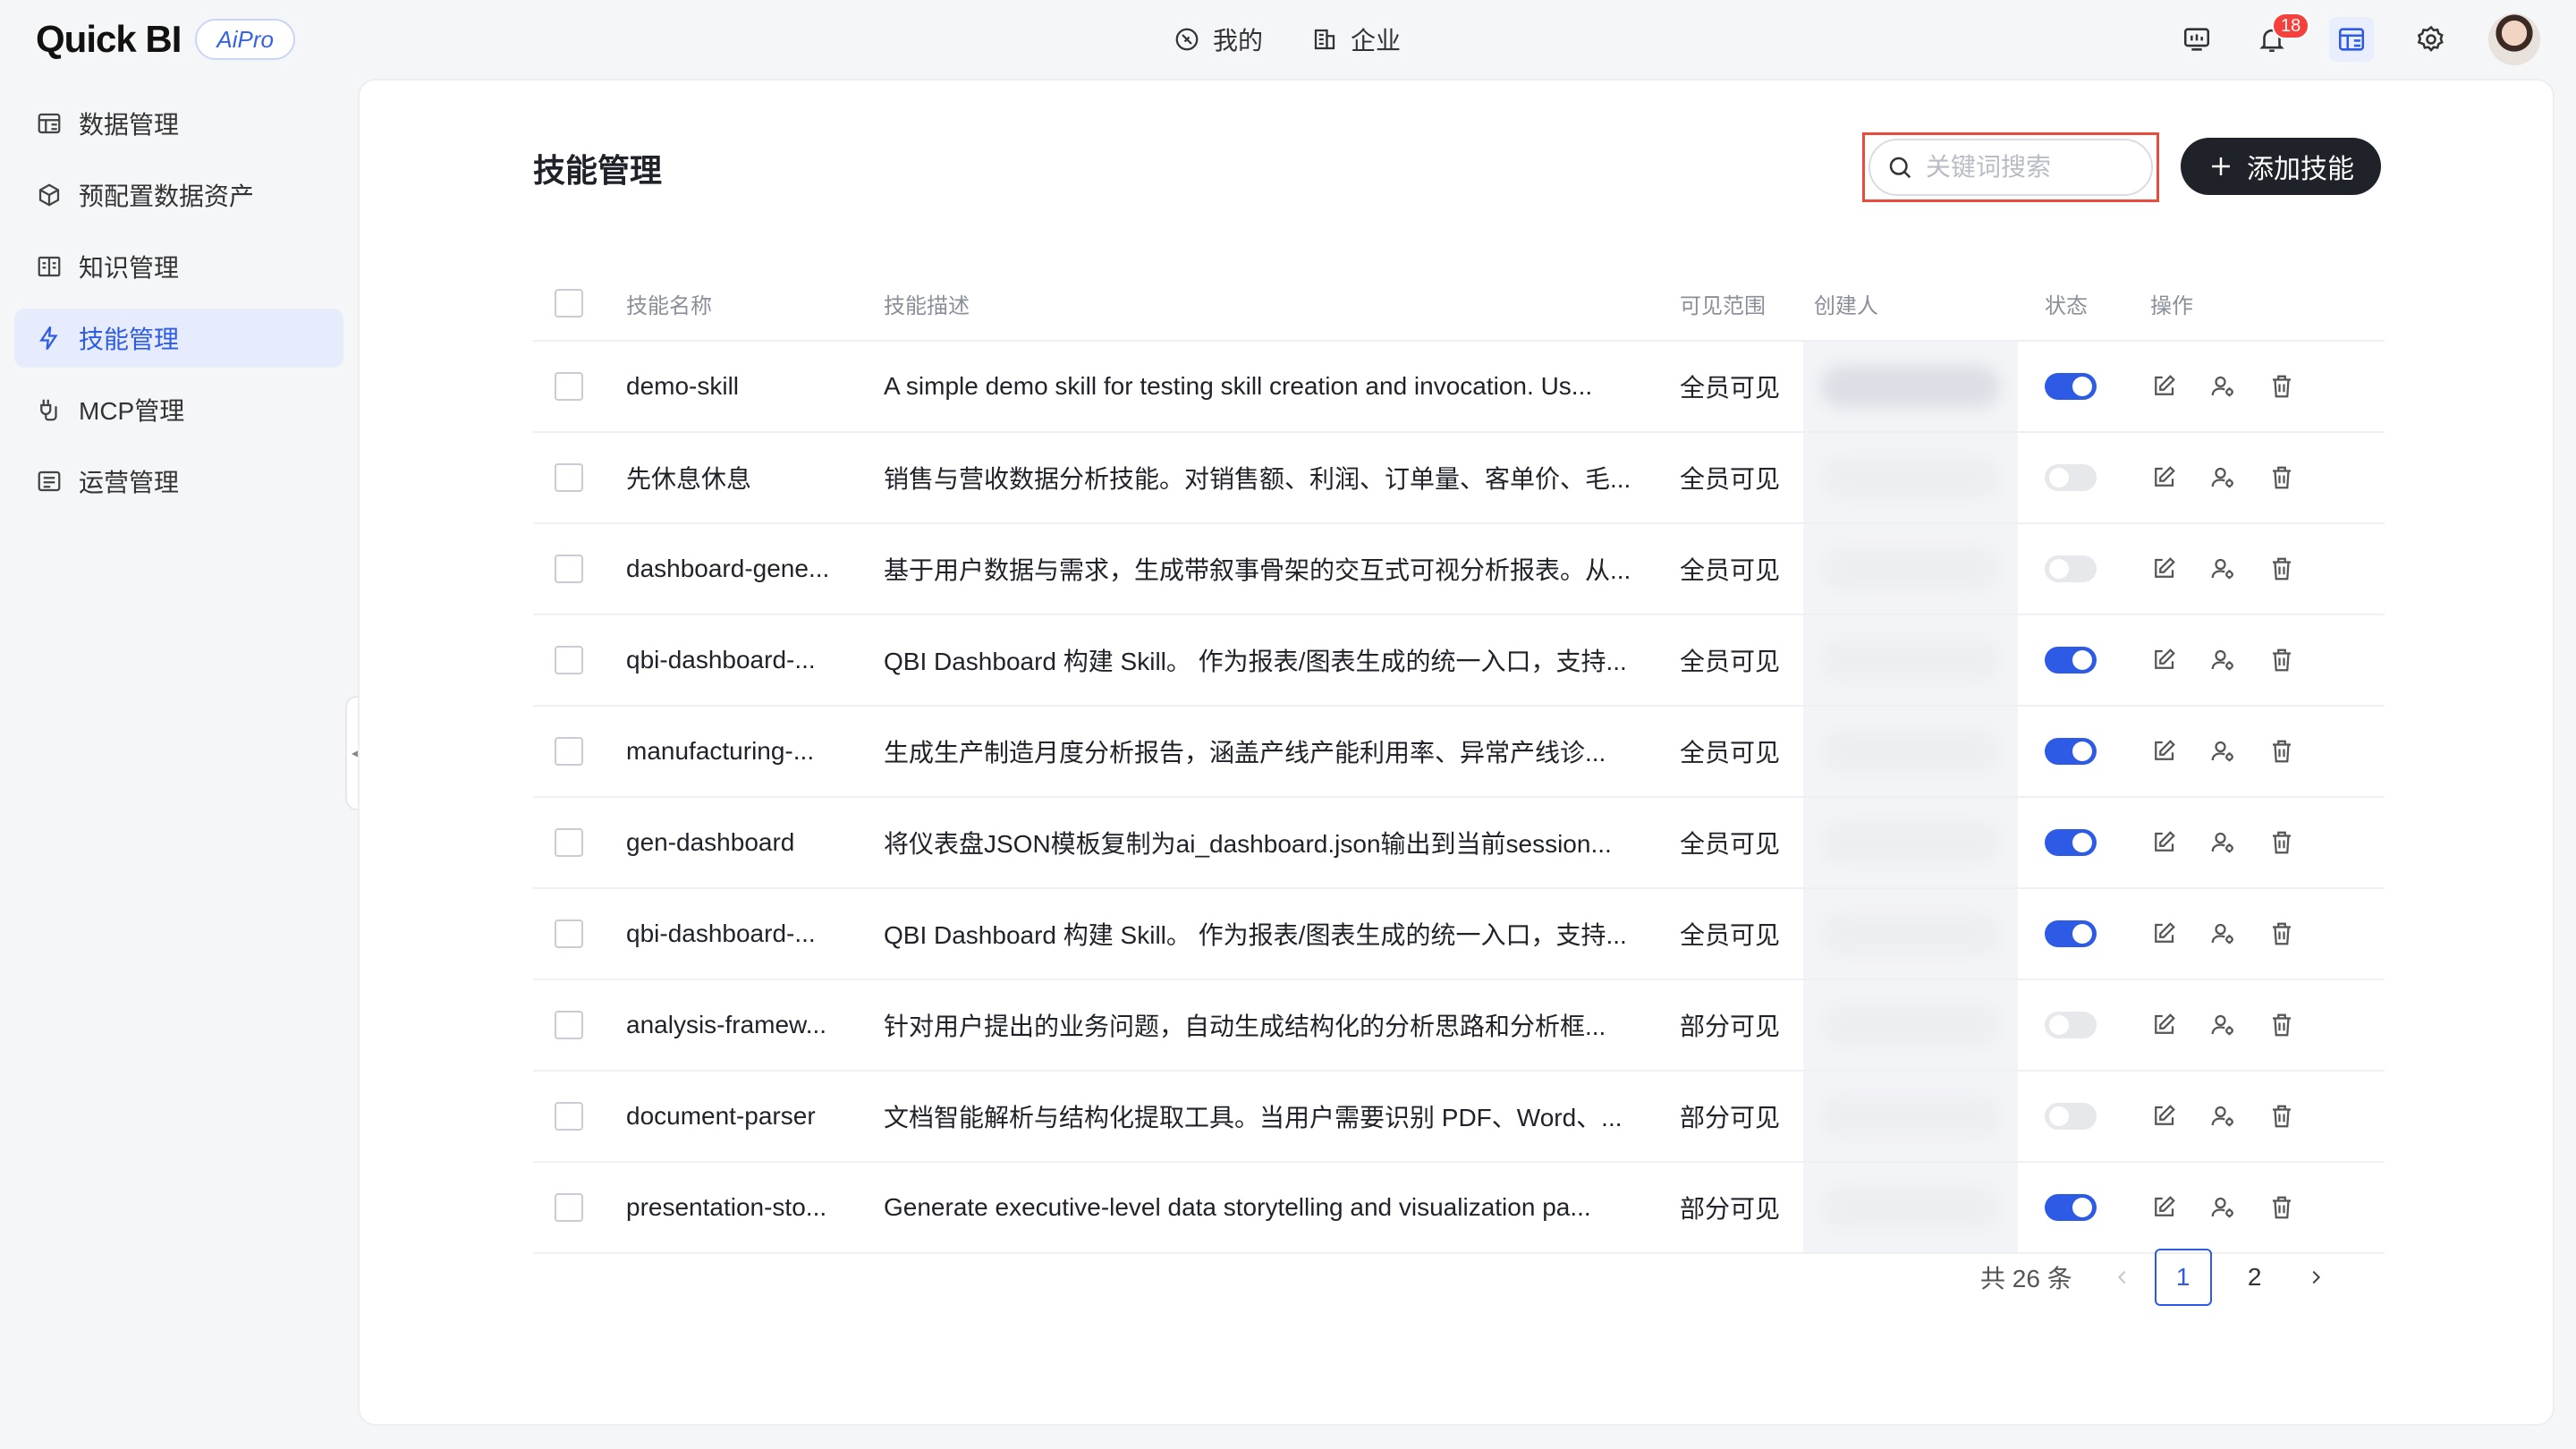 The height and width of the screenshot is (1449, 2576). Describe the element at coordinates (178, 123) in the screenshot. I see `sidebar-item-data: 数据管理` at that location.